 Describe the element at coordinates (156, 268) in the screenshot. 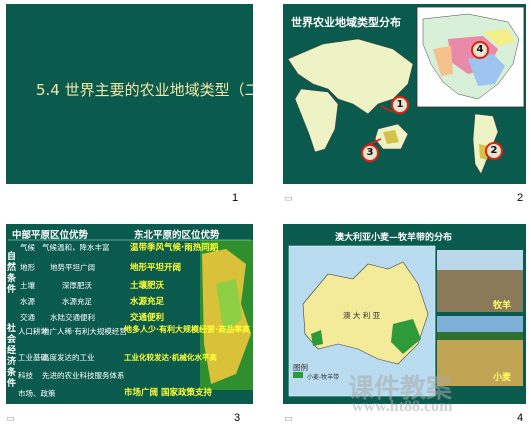

I see `row-right: 地形平坦开阔` at that location.